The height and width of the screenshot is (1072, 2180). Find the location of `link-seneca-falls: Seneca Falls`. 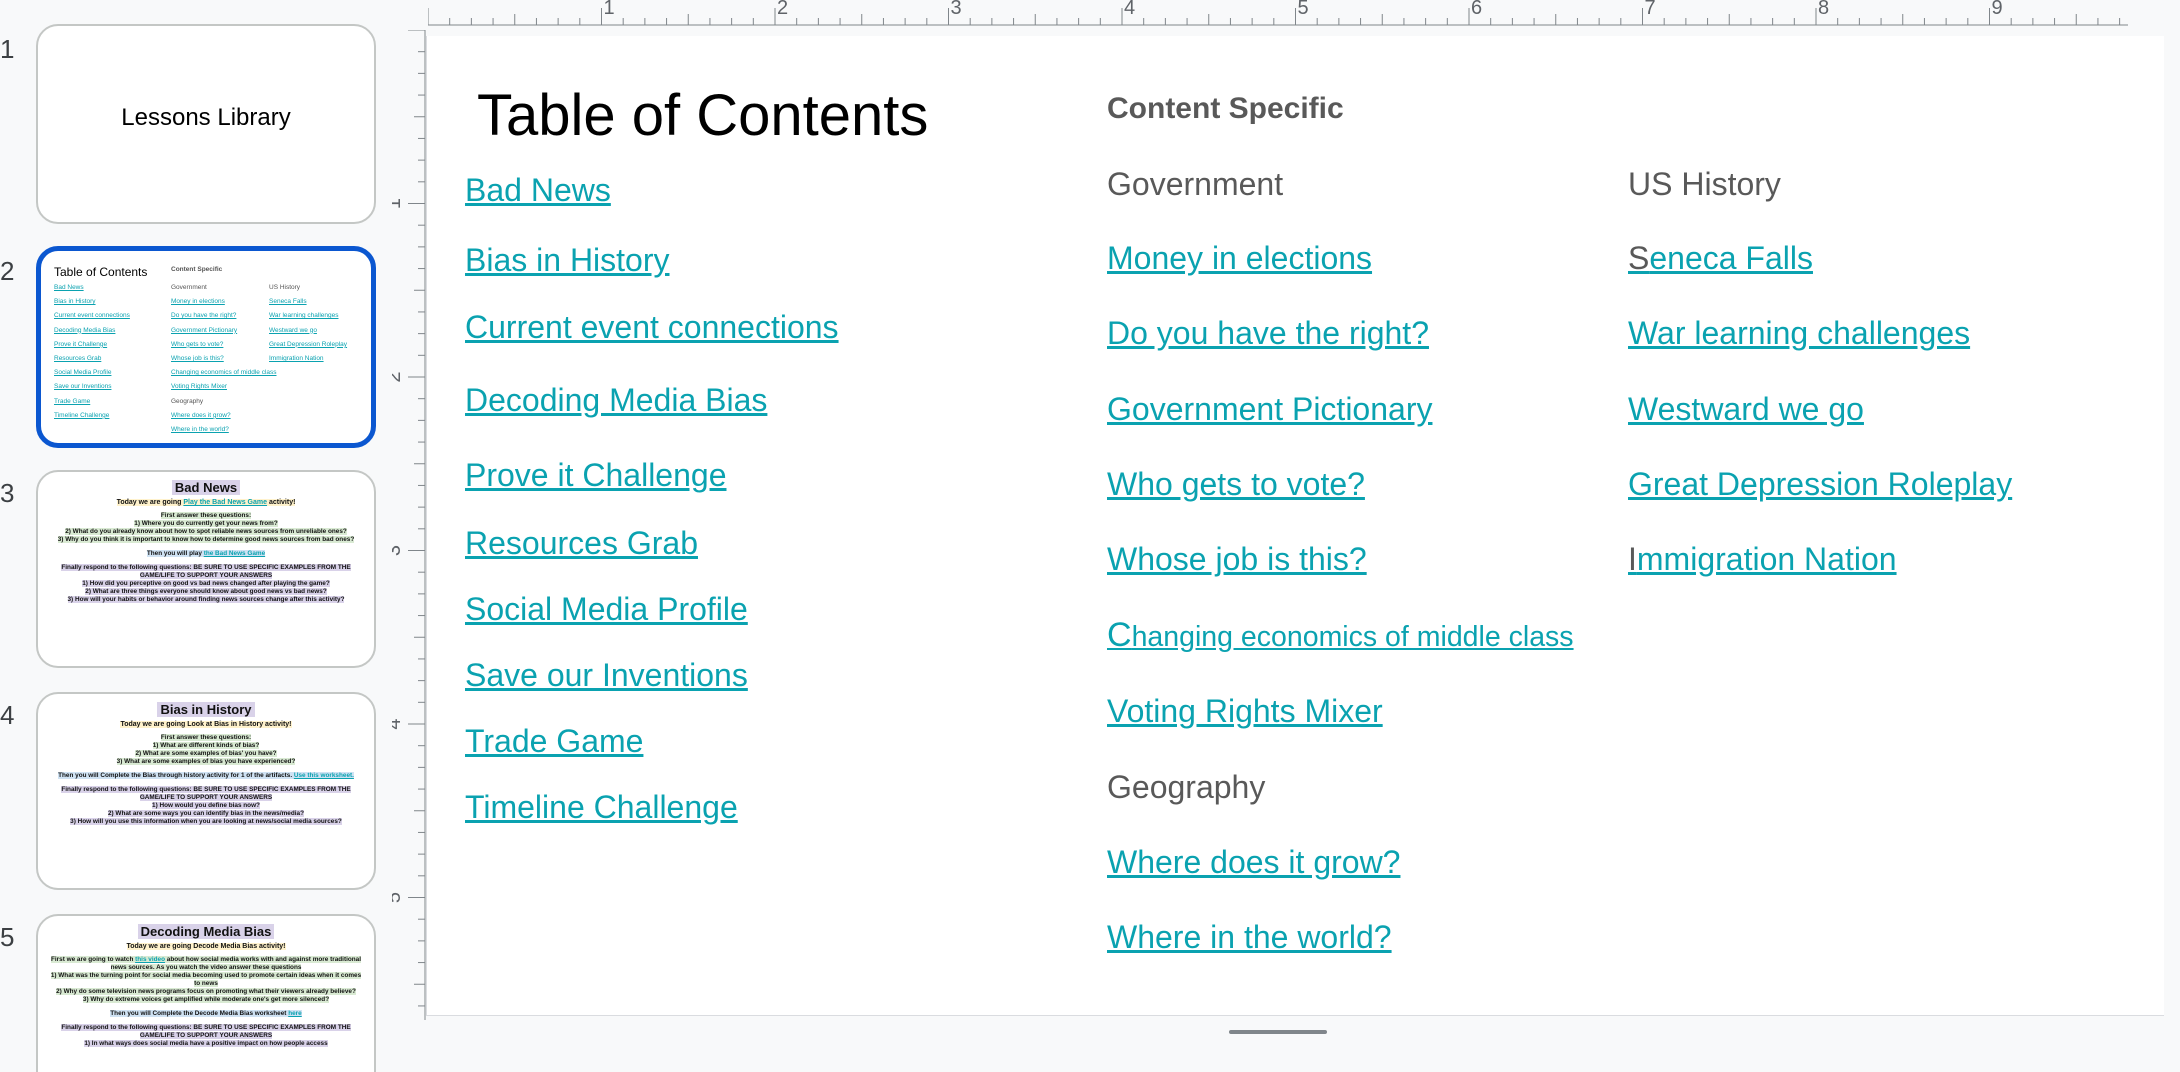

link-seneca-falls: Seneca Falls is located at coordinates (1720, 258).